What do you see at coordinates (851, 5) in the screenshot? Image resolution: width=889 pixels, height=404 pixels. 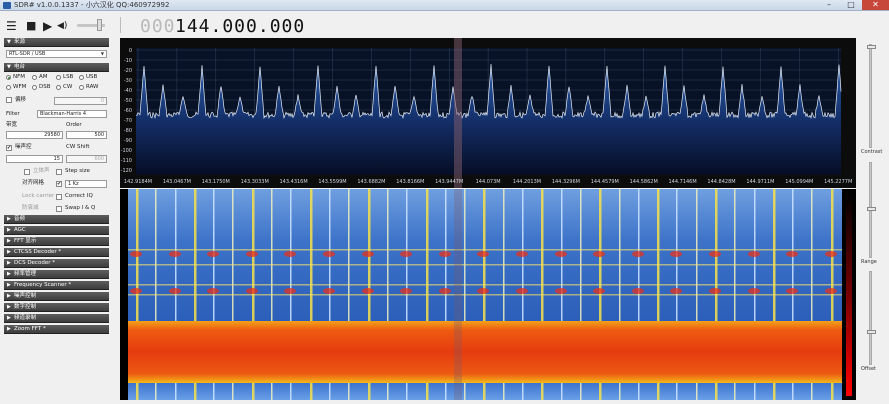 I see `maximize-button: □` at bounding box center [851, 5].